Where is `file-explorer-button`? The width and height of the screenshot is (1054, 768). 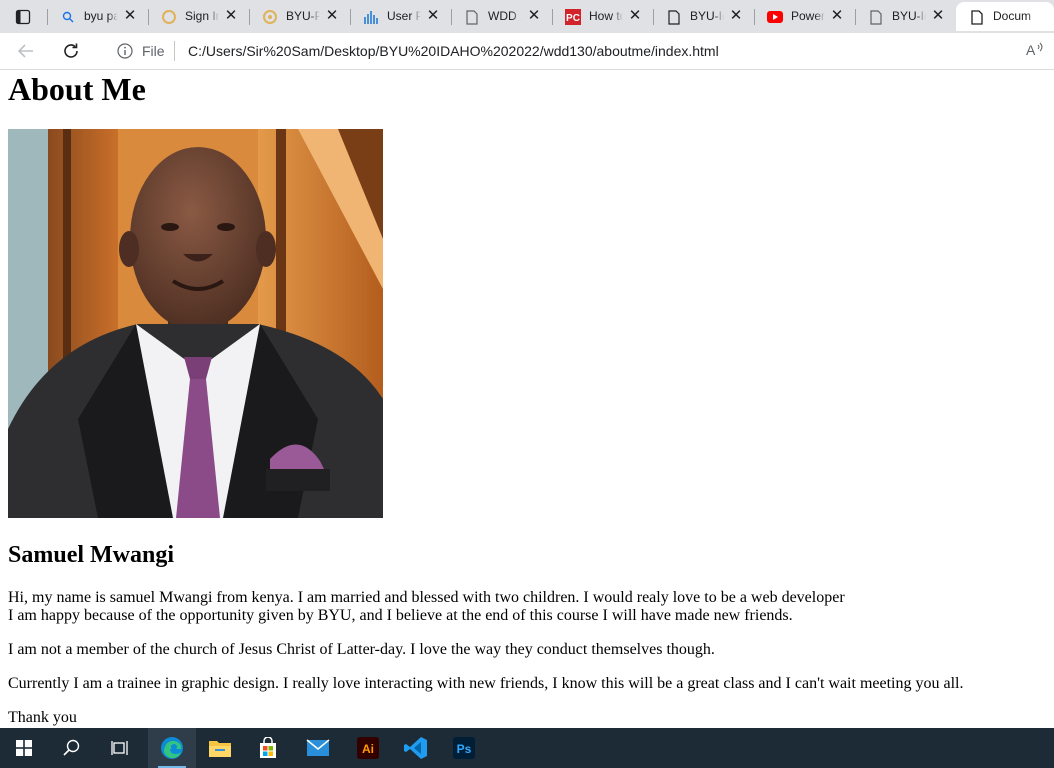
file-explorer-button is located at coordinates (220, 748).